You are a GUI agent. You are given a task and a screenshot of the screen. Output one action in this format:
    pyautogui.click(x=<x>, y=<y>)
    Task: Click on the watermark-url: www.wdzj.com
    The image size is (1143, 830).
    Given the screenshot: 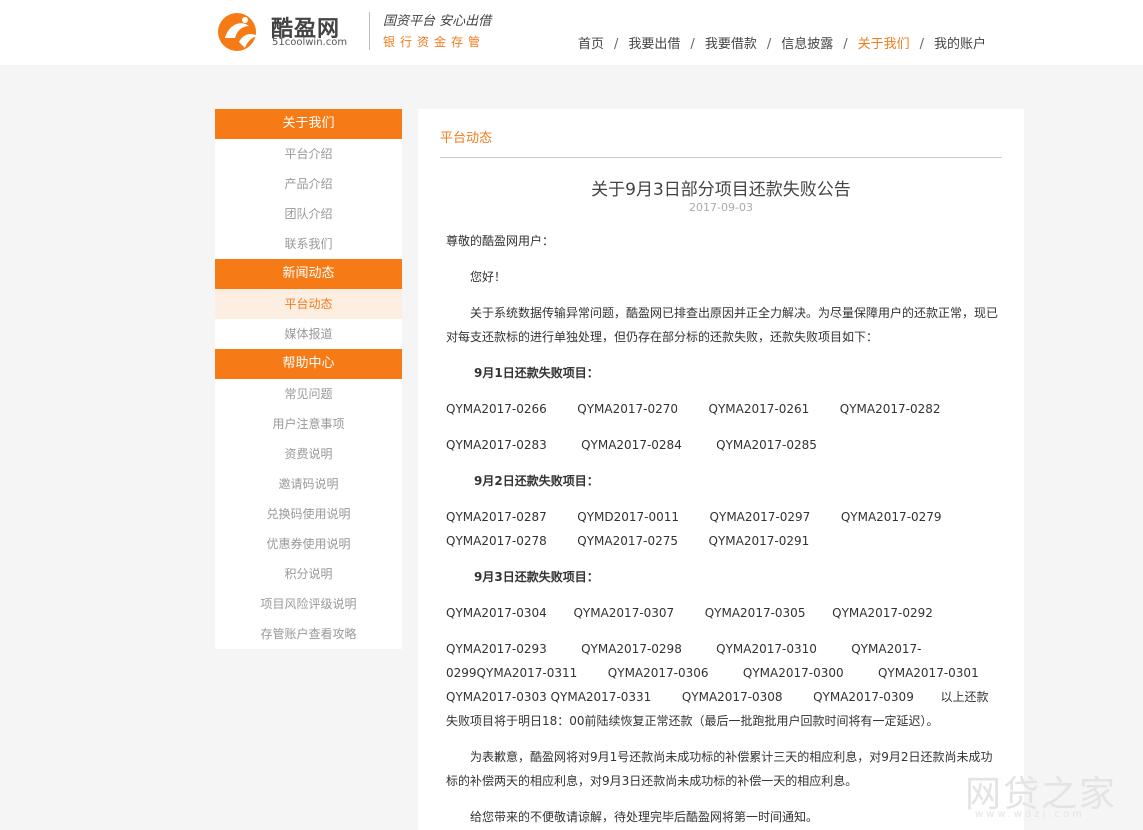 What is the action you would take?
    pyautogui.click(x=1030, y=814)
    